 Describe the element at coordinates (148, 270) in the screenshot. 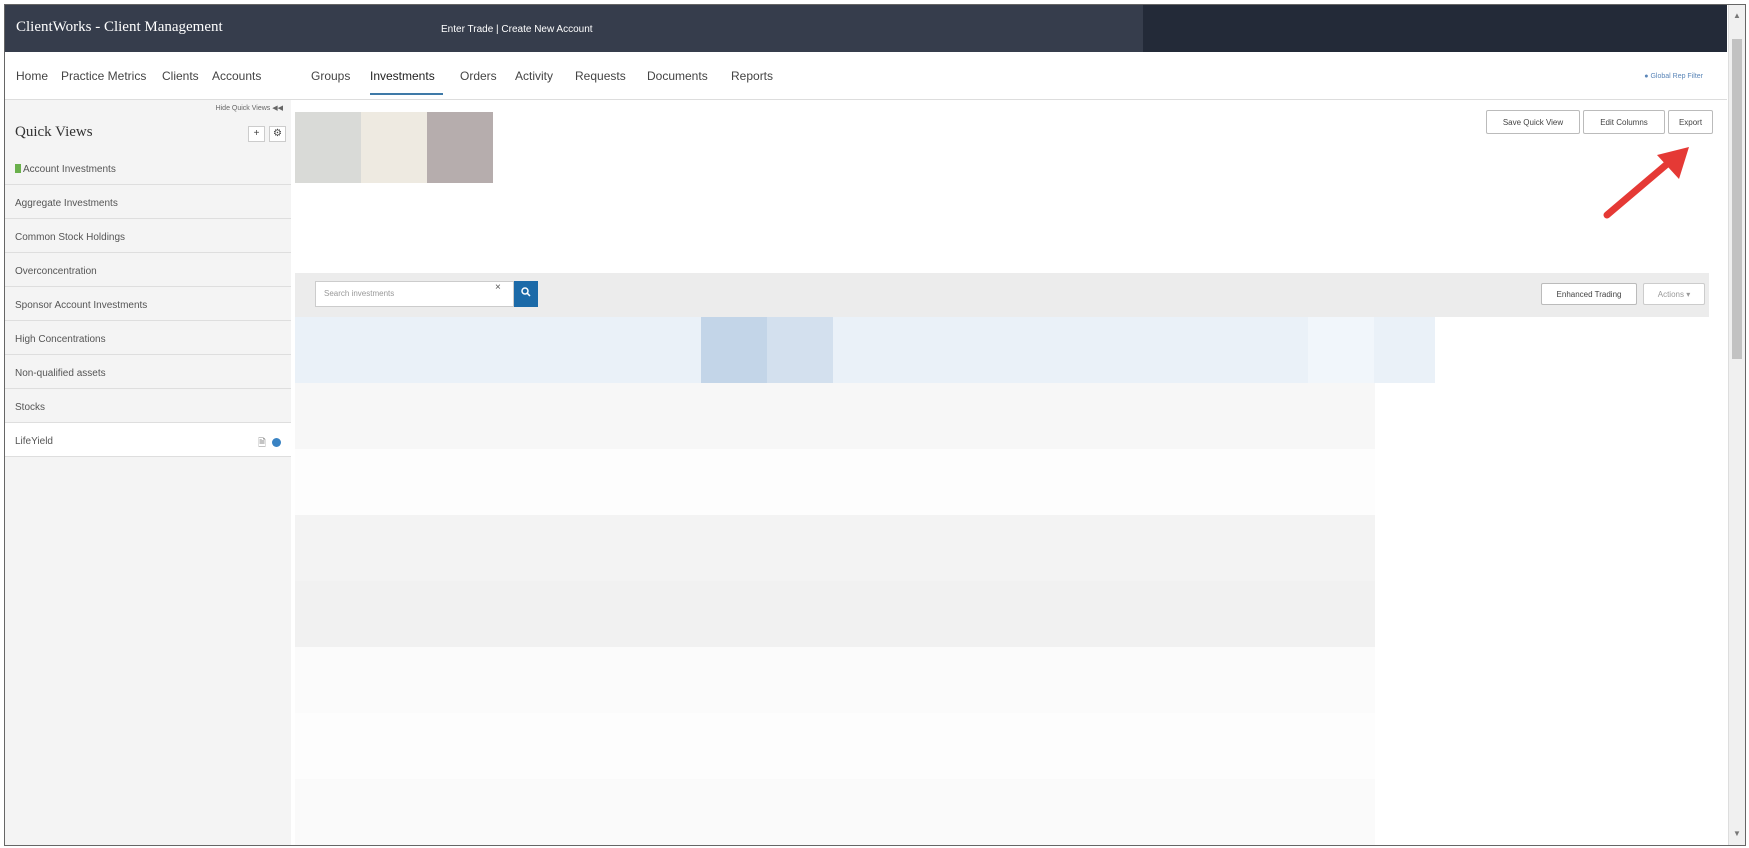

I see `quick-view-overconcentration: Overconcentration` at that location.